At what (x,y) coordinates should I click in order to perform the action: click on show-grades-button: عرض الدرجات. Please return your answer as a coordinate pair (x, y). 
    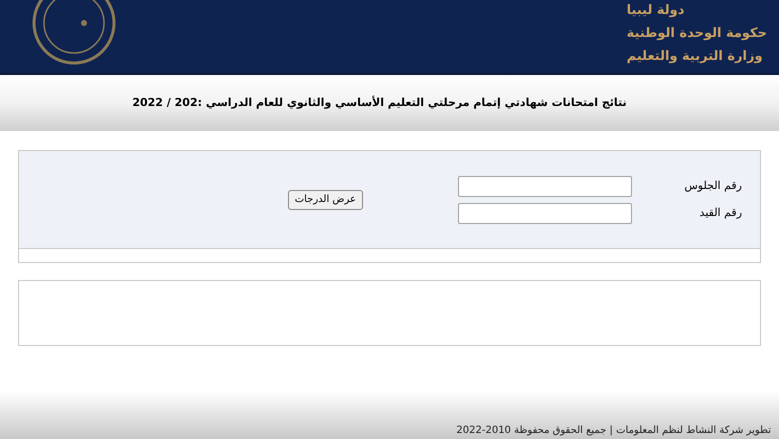
    Looking at the image, I should click on (325, 200).